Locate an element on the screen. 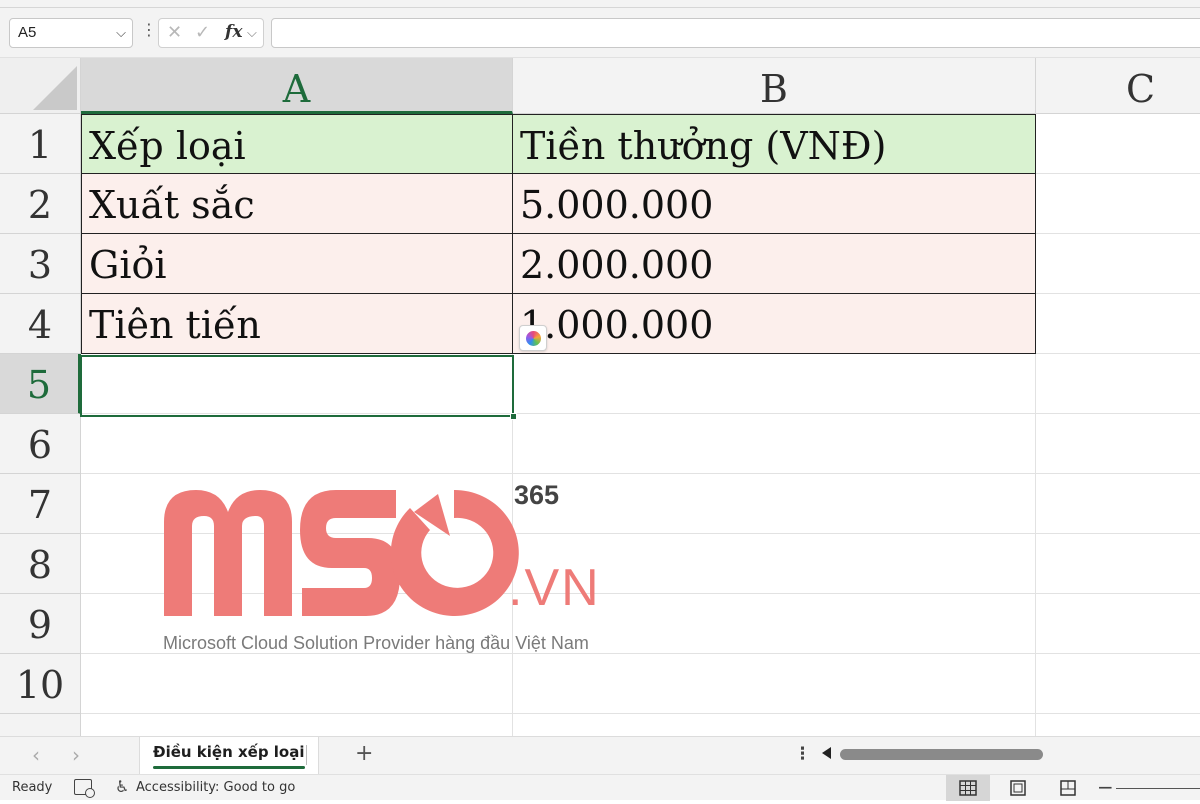 This screenshot has width=1200, height=804. row-header-10: 10 is located at coordinates (40, 684).